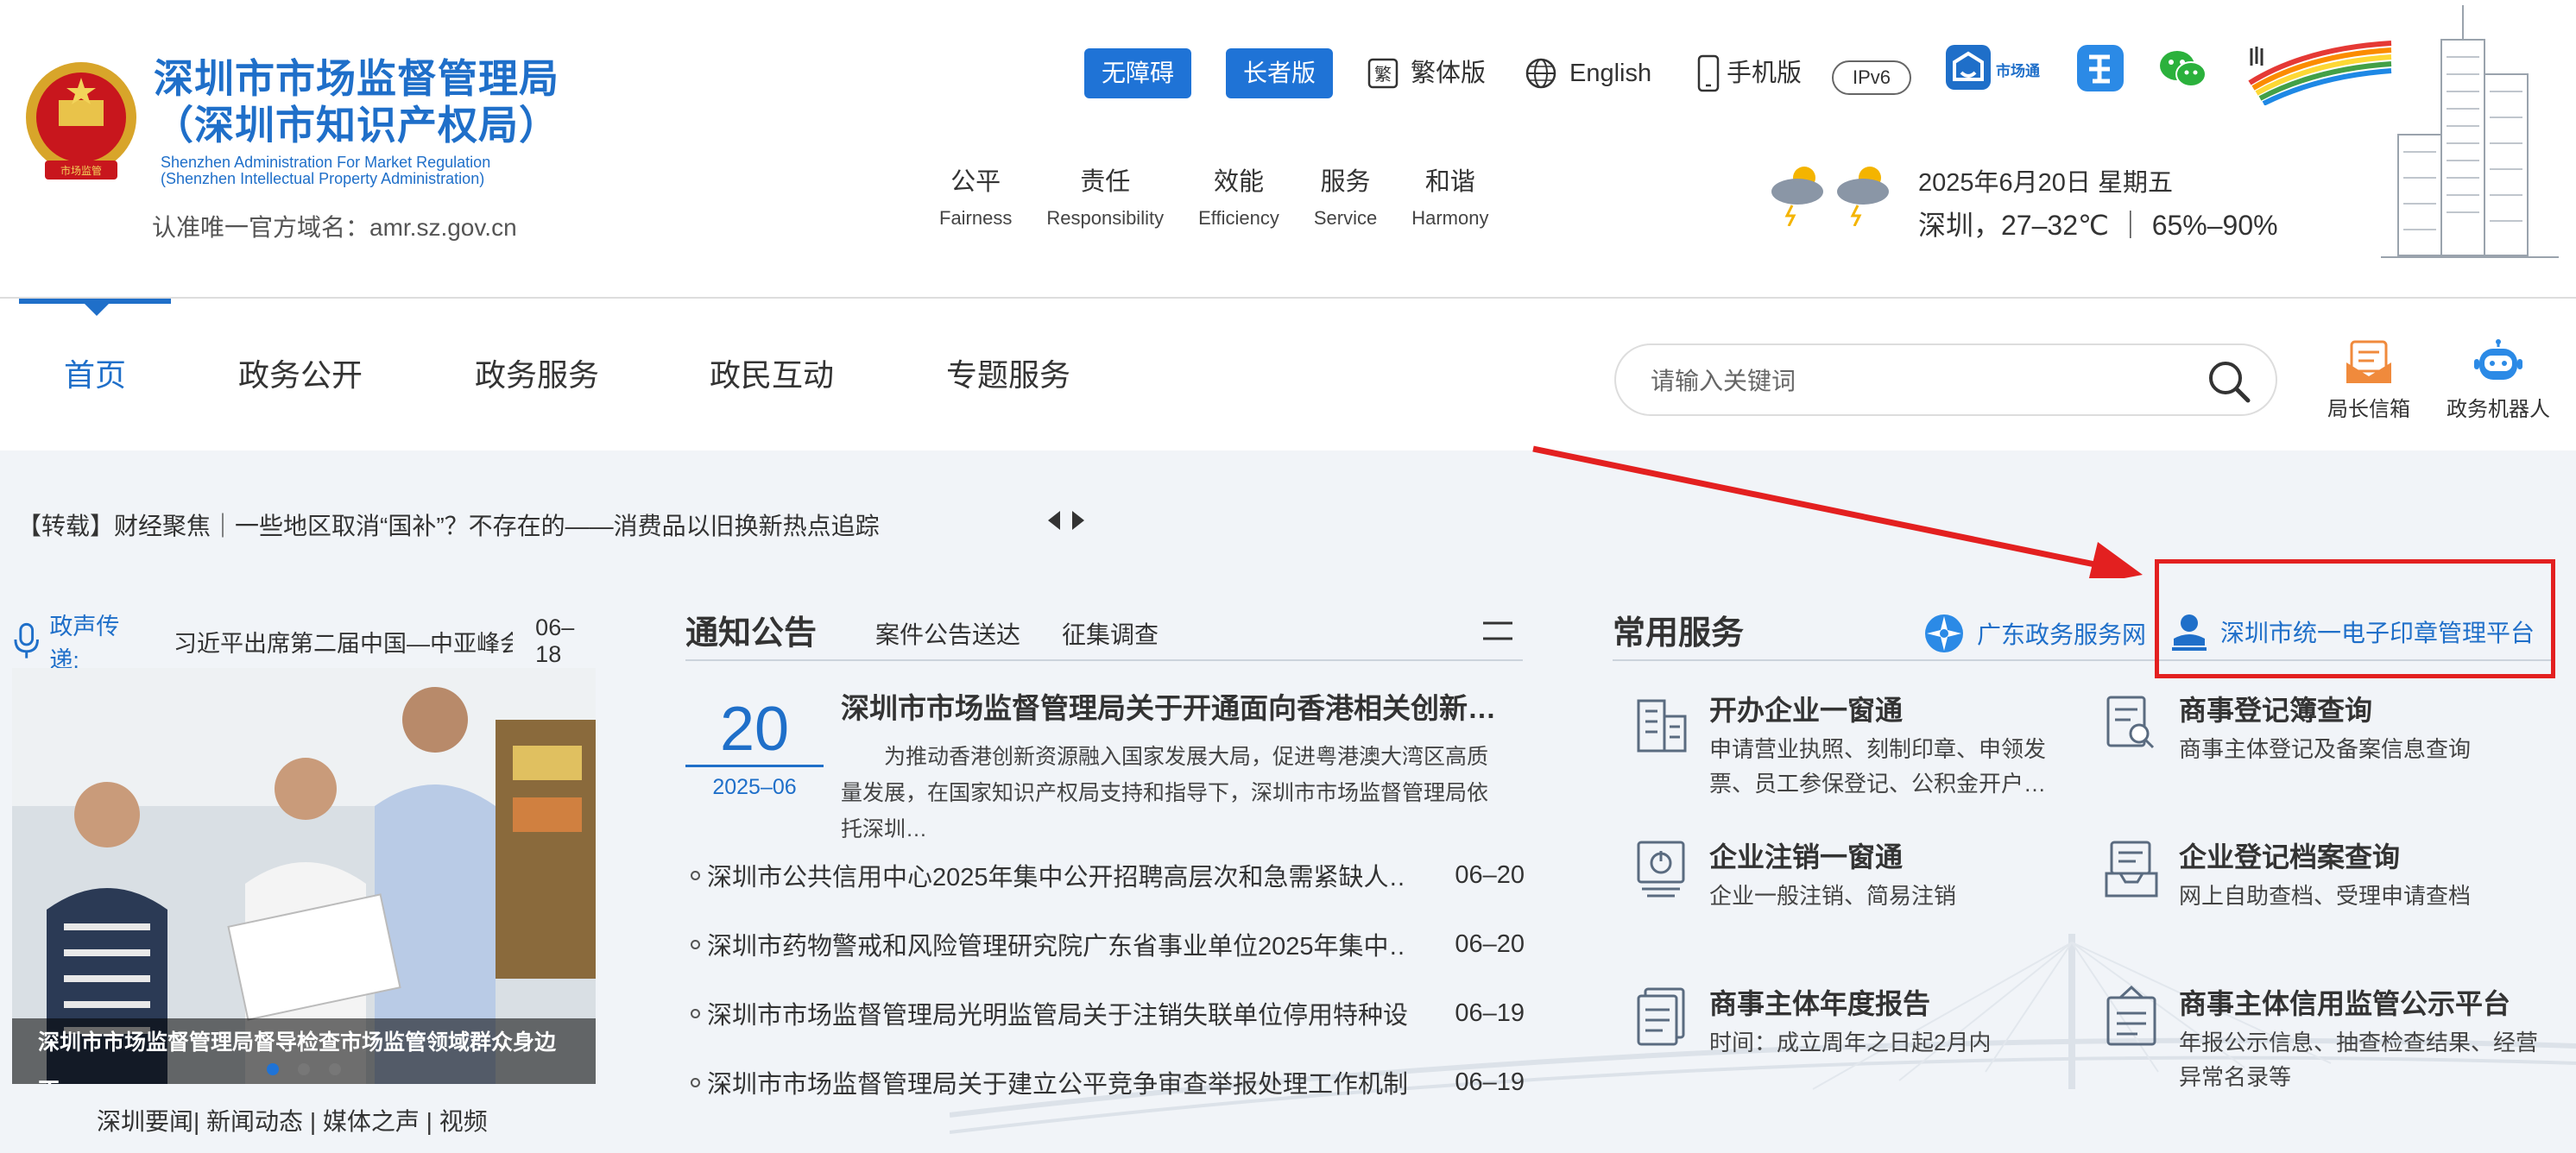  I want to click on service-desc: 企业一般注销、简易注销, so click(1833, 896).